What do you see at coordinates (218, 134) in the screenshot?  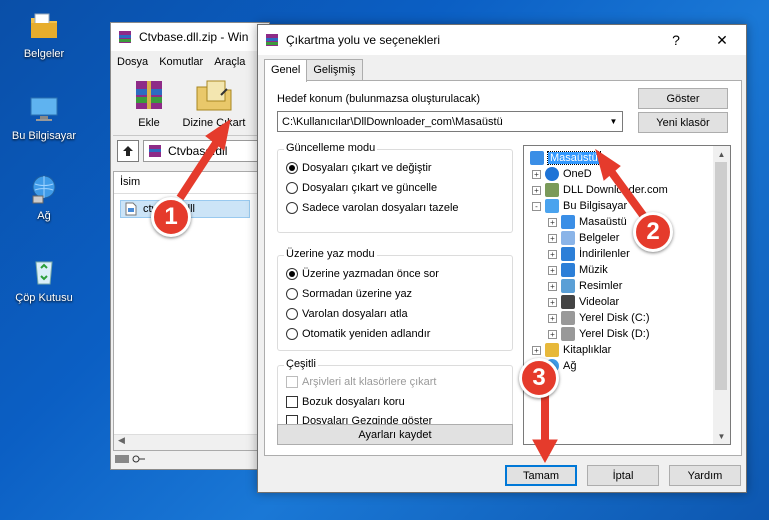 I see `arrow-1-head` at bounding box center [218, 134].